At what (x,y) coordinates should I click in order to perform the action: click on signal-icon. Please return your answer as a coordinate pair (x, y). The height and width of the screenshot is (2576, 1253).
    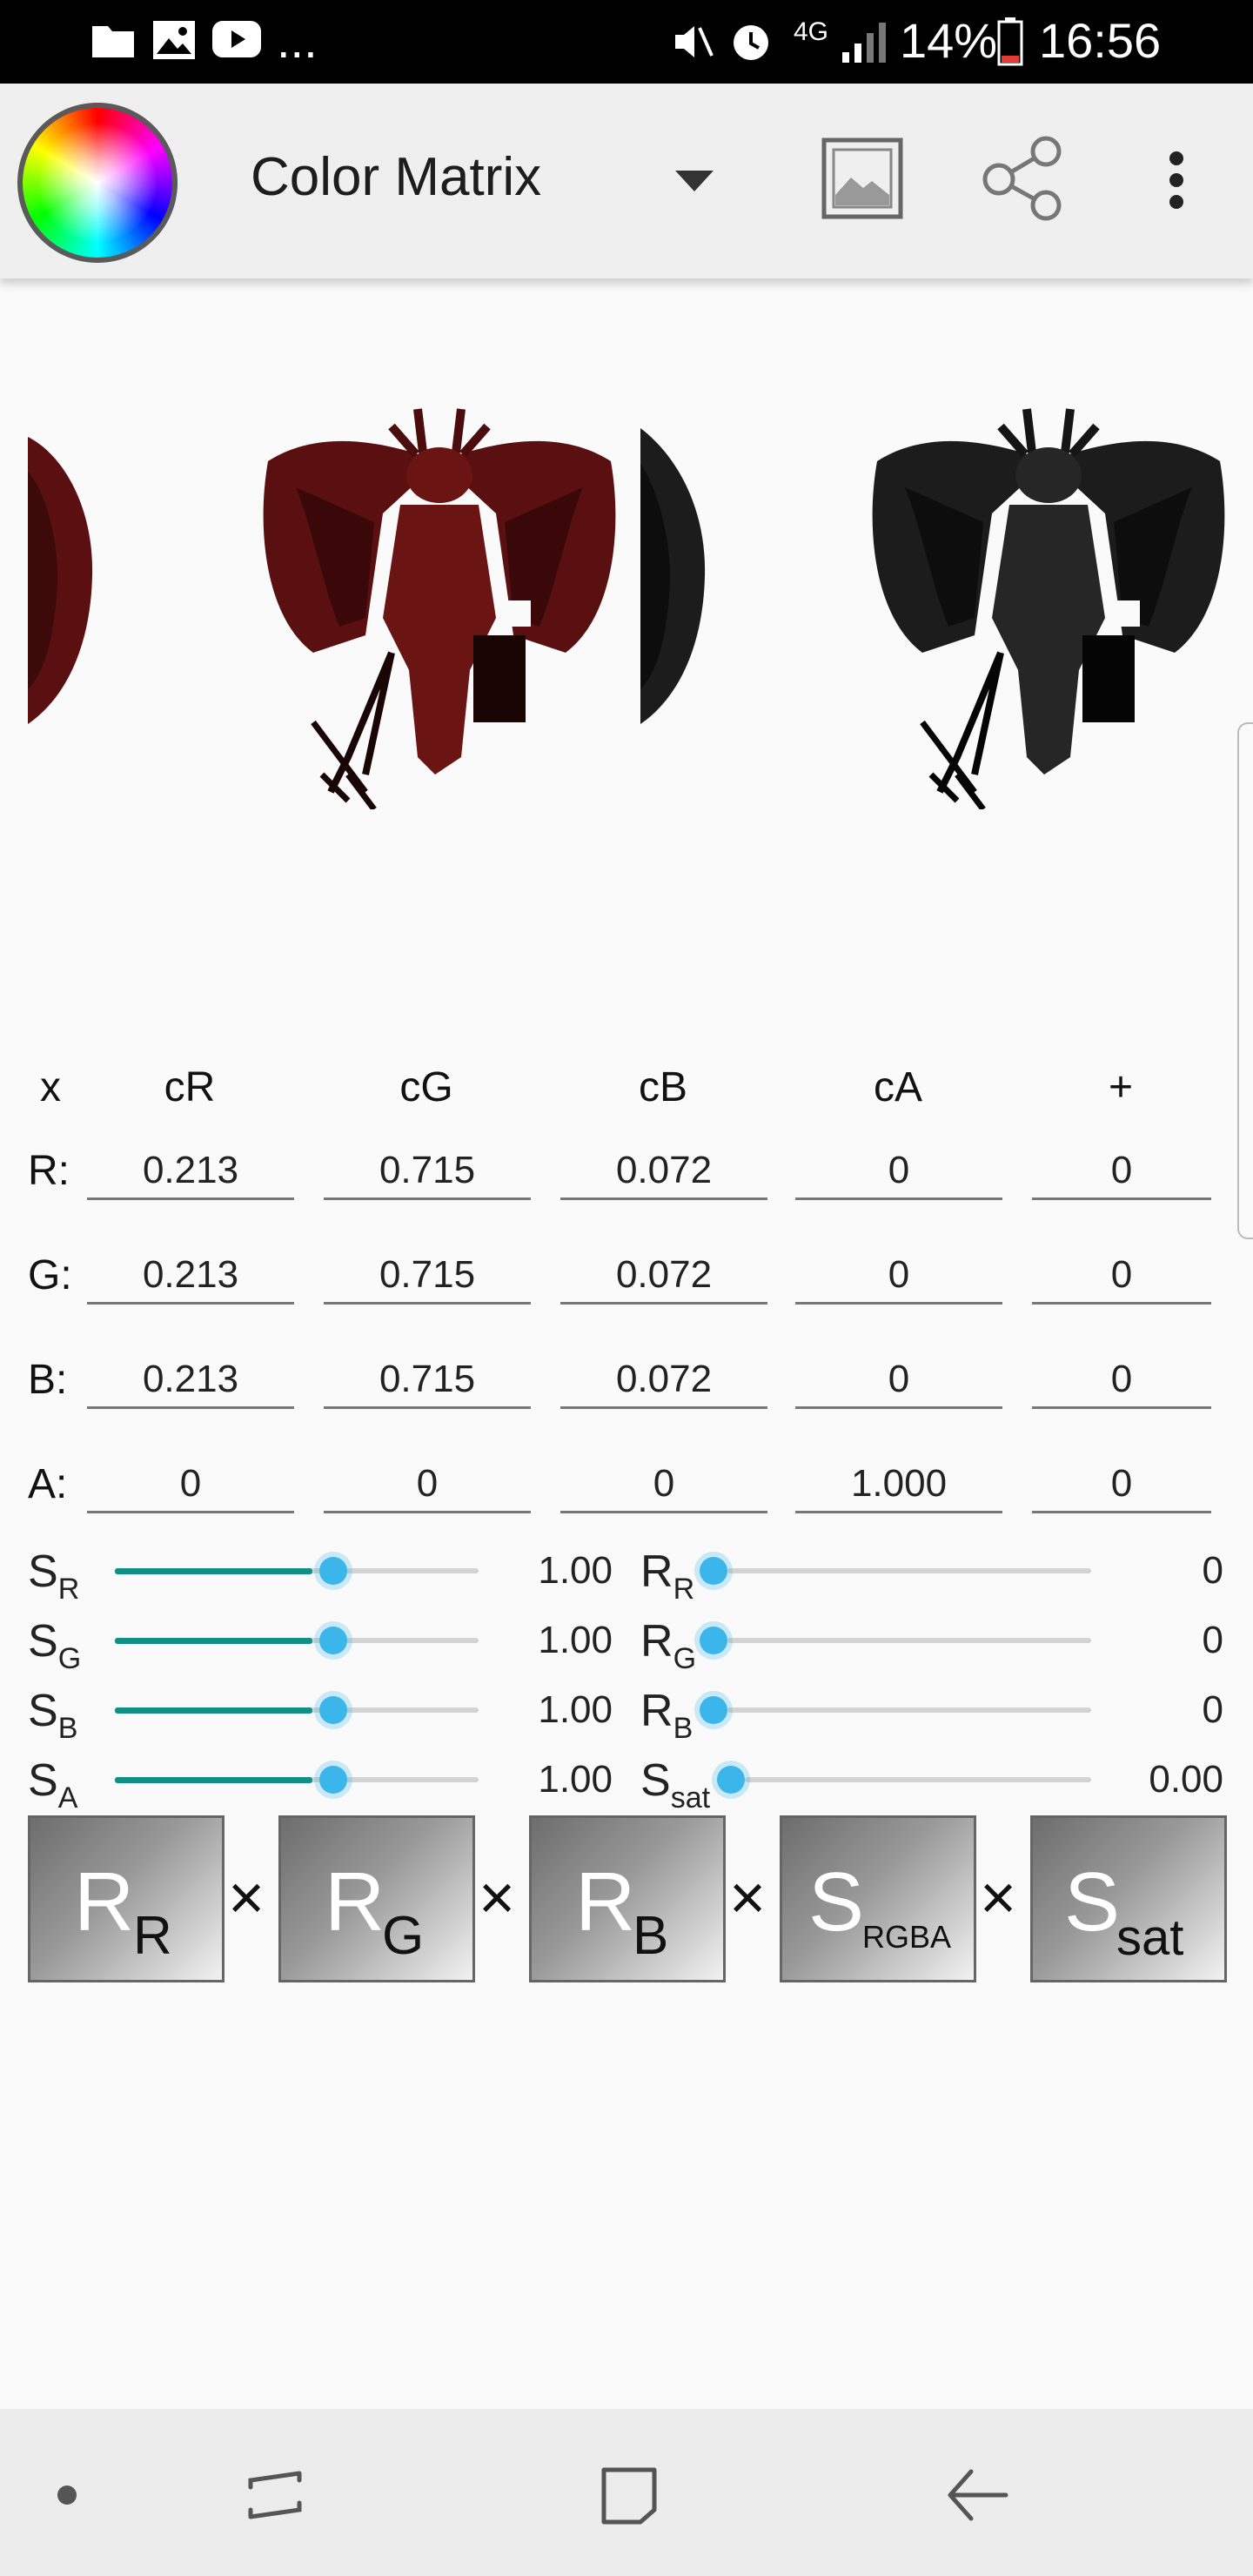
    Looking at the image, I should click on (864, 43).